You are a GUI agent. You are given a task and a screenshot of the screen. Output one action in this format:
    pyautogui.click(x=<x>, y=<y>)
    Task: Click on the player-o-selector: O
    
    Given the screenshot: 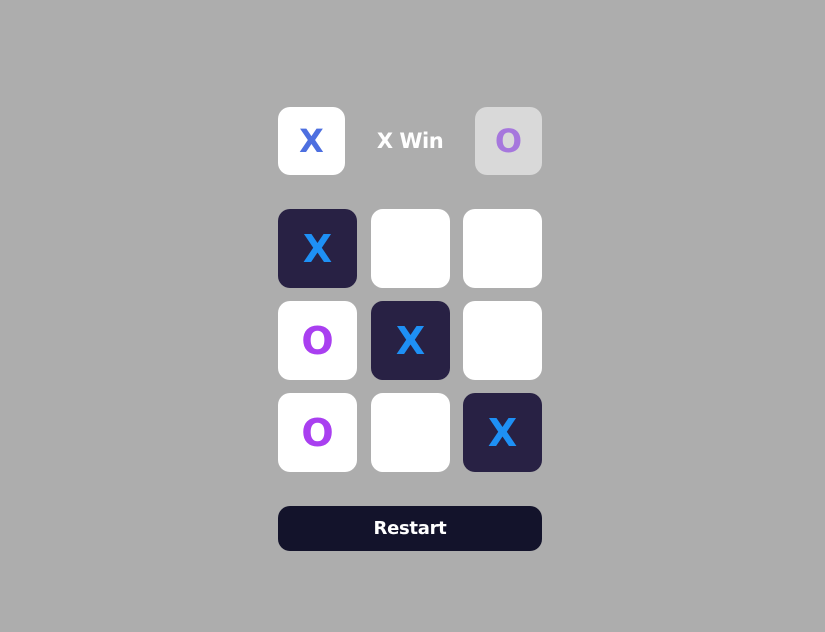 What is the action you would take?
    pyautogui.click(x=508, y=141)
    